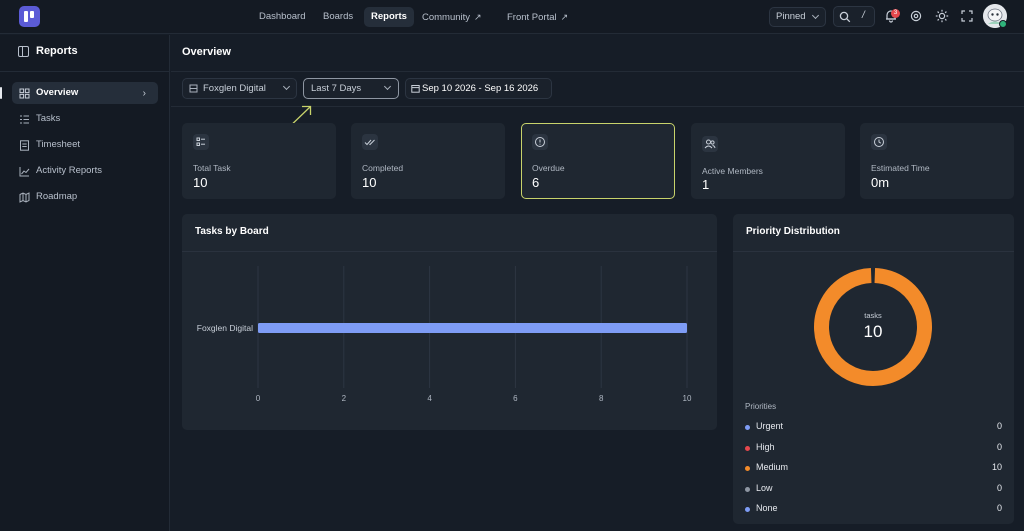 This screenshot has width=1024, height=531. I want to click on search-icon, so click(845, 17).